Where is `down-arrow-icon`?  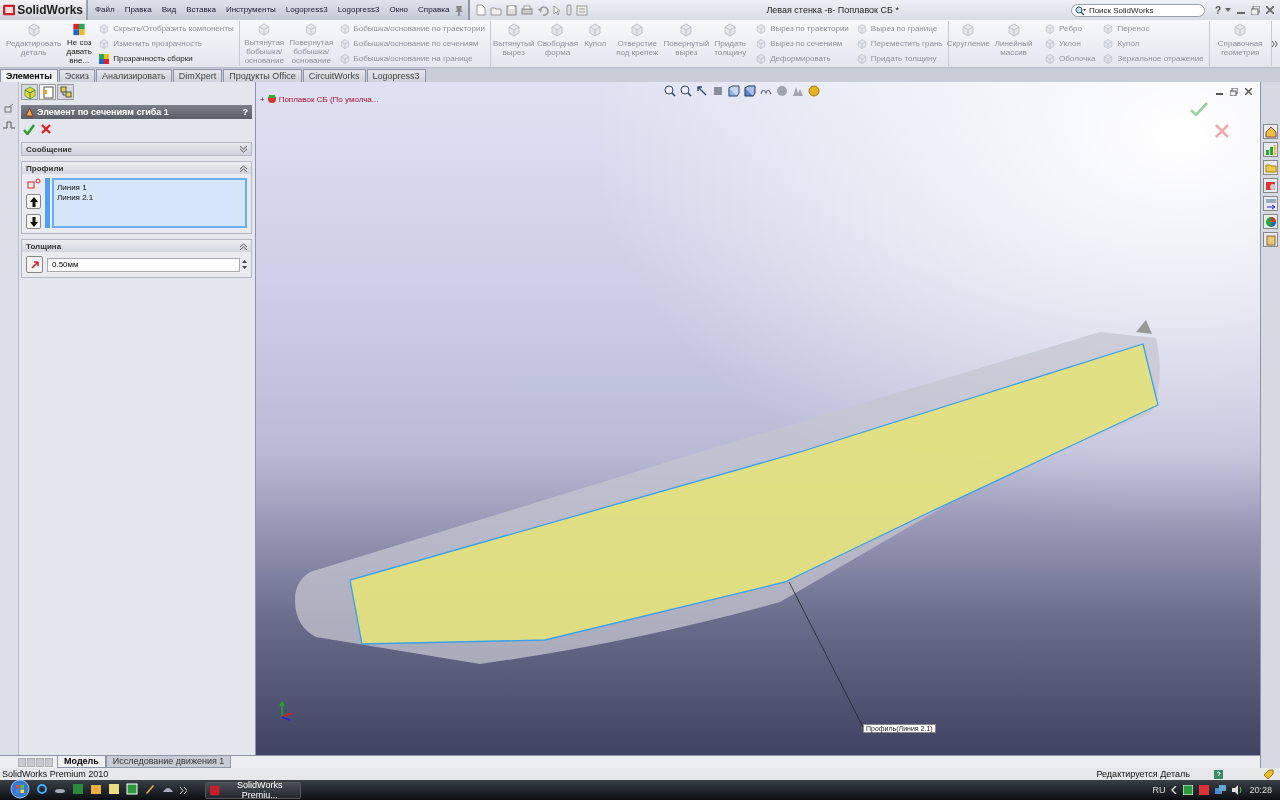 down-arrow-icon is located at coordinates (33, 221).